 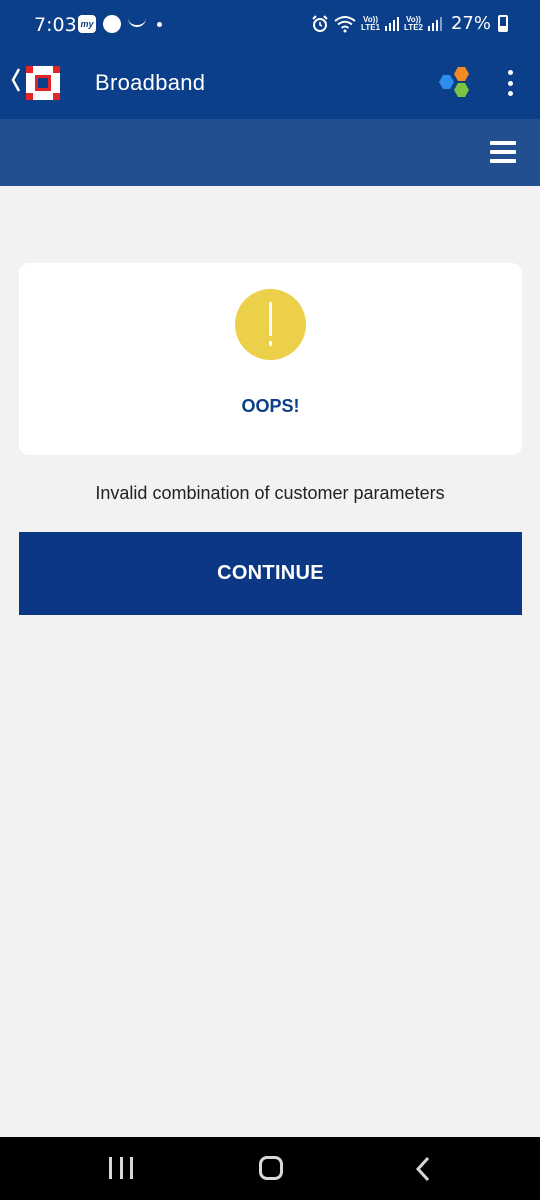 I want to click on system-icons: Vo)) LTE1 Vo)) LTE2 27%, so click(x=409, y=23).